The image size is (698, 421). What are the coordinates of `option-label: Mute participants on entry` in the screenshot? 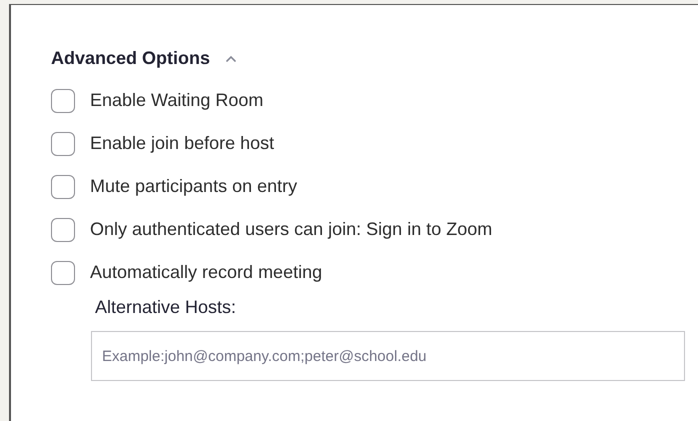 It's located at (194, 186).